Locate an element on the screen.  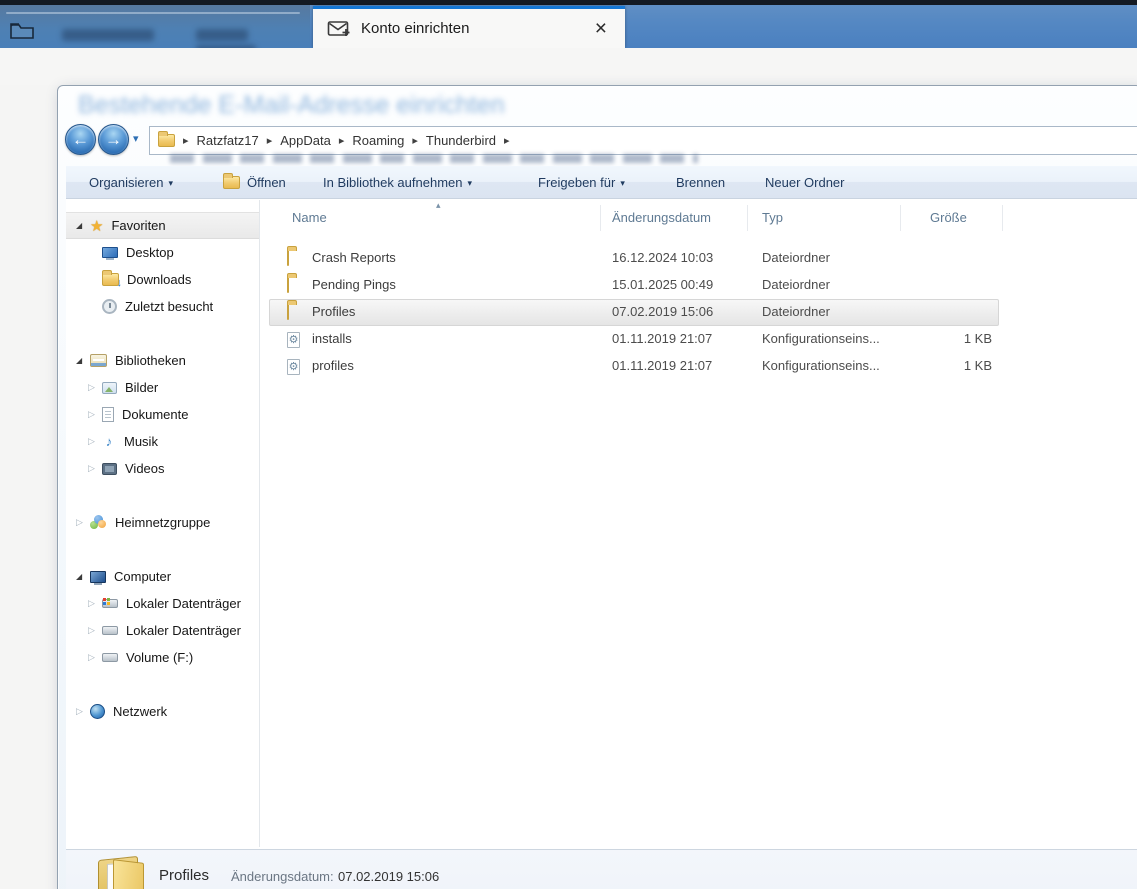
back-button: ← is located at coordinates (80, 139).